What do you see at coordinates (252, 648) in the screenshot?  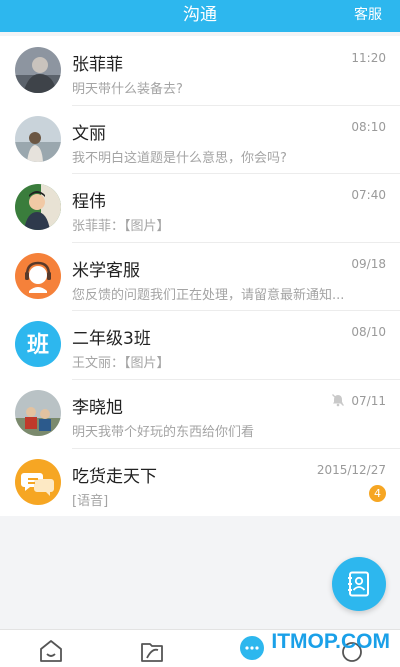 I see `chat-icon` at bounding box center [252, 648].